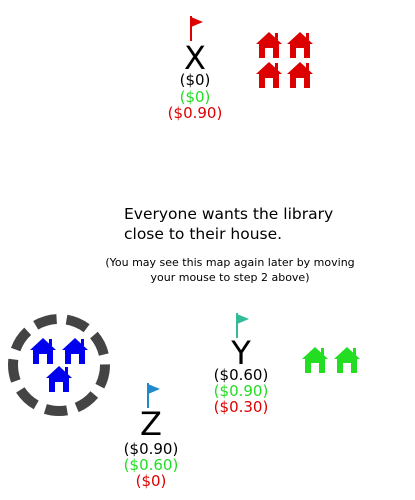 This screenshot has width=415, height=500. I want to click on green-house-group, so click(331, 360).